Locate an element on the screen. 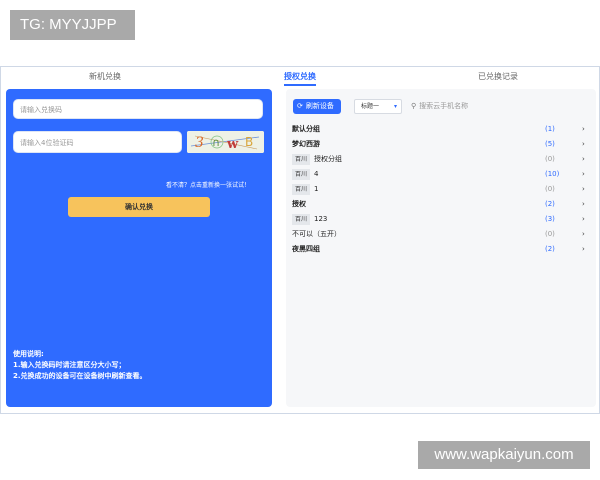 This screenshot has height=480, width=600. group-select: 标题一 ▾ is located at coordinates (378, 106).